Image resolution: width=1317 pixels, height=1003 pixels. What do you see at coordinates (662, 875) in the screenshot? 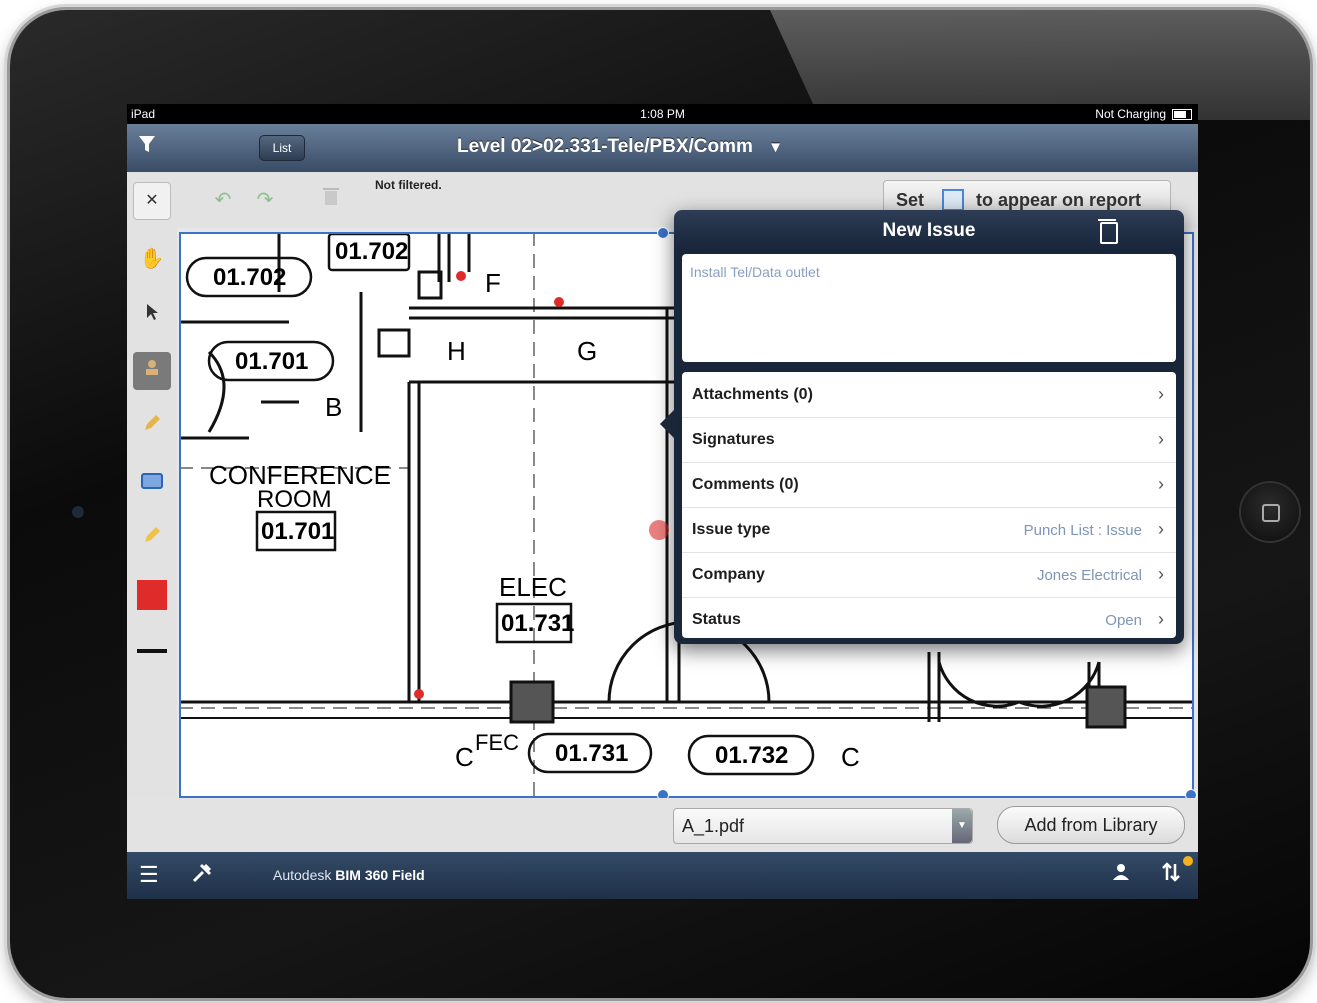
I see `app-bottom-bar: ☰ Autodesk BIM 360 Field` at bounding box center [662, 875].